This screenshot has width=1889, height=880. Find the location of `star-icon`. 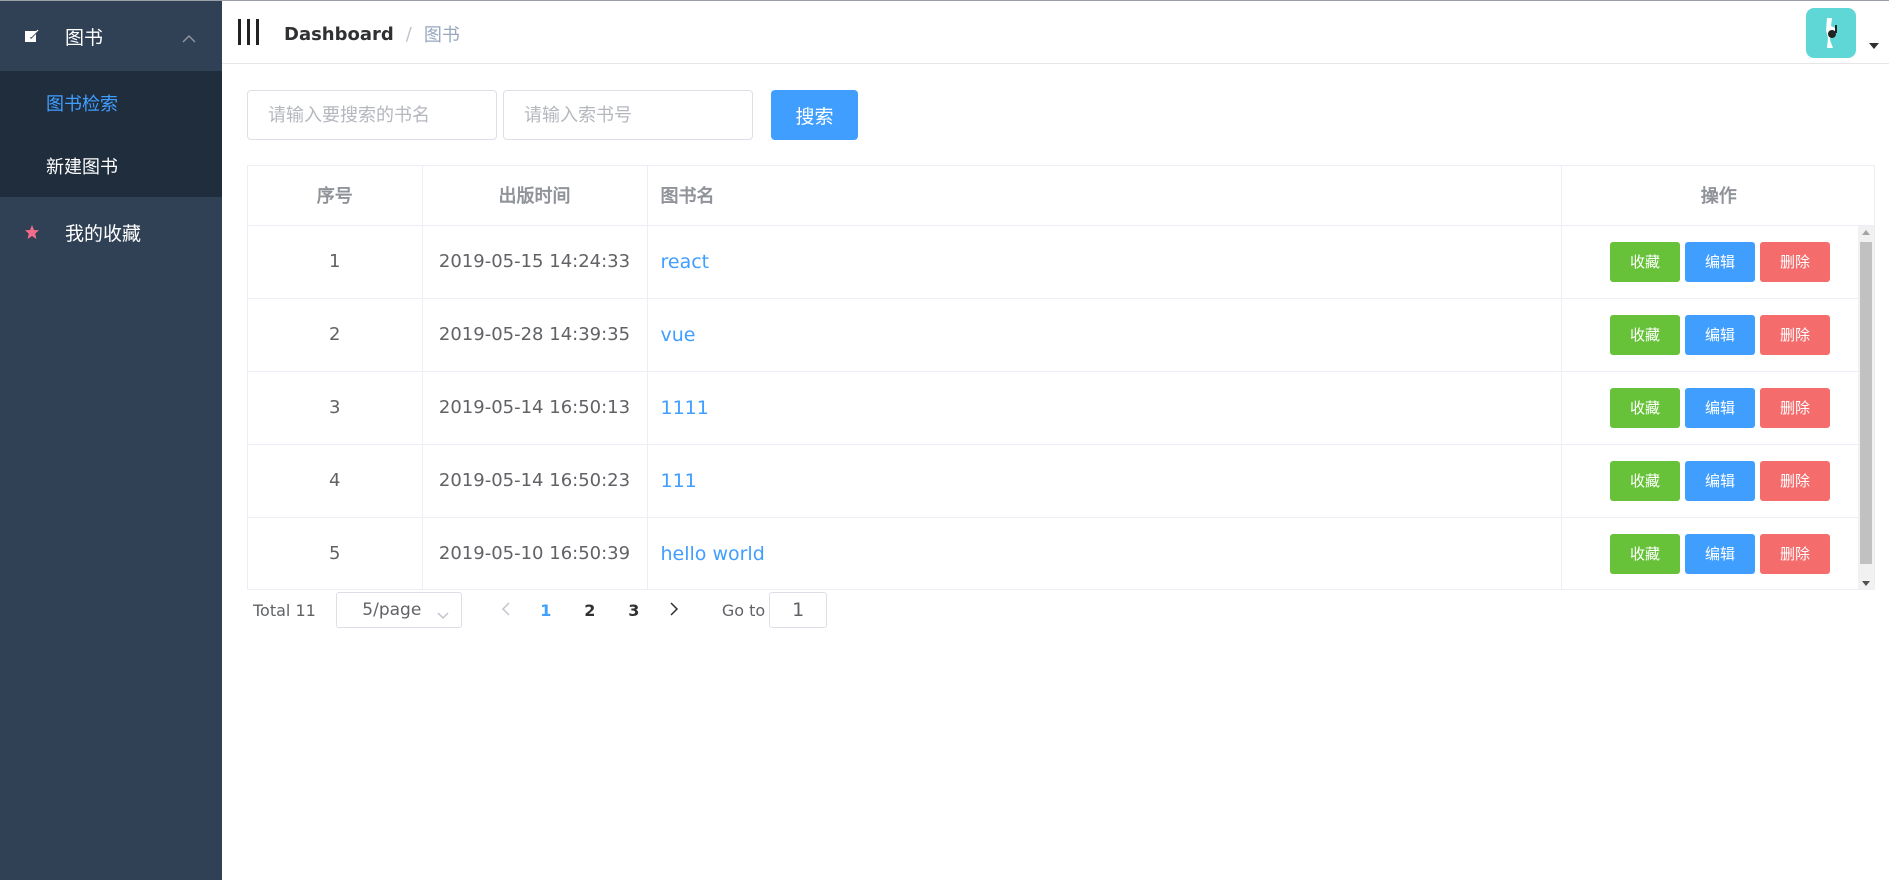

star-icon is located at coordinates (32, 232).